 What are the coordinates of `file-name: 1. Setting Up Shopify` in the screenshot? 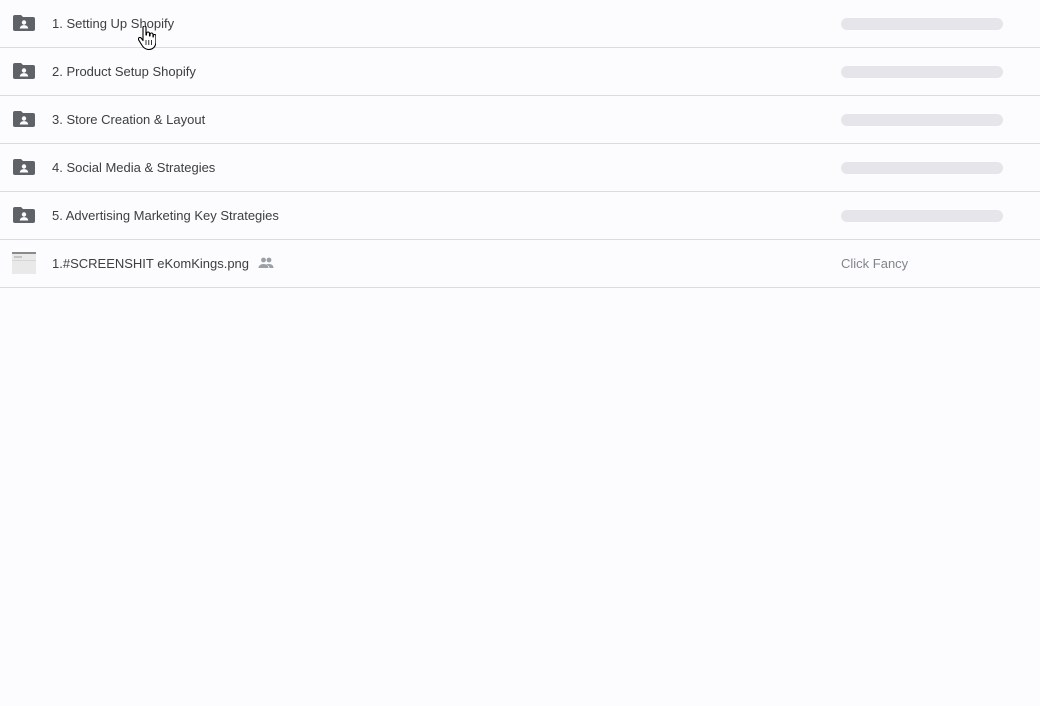 It's located at (113, 23).